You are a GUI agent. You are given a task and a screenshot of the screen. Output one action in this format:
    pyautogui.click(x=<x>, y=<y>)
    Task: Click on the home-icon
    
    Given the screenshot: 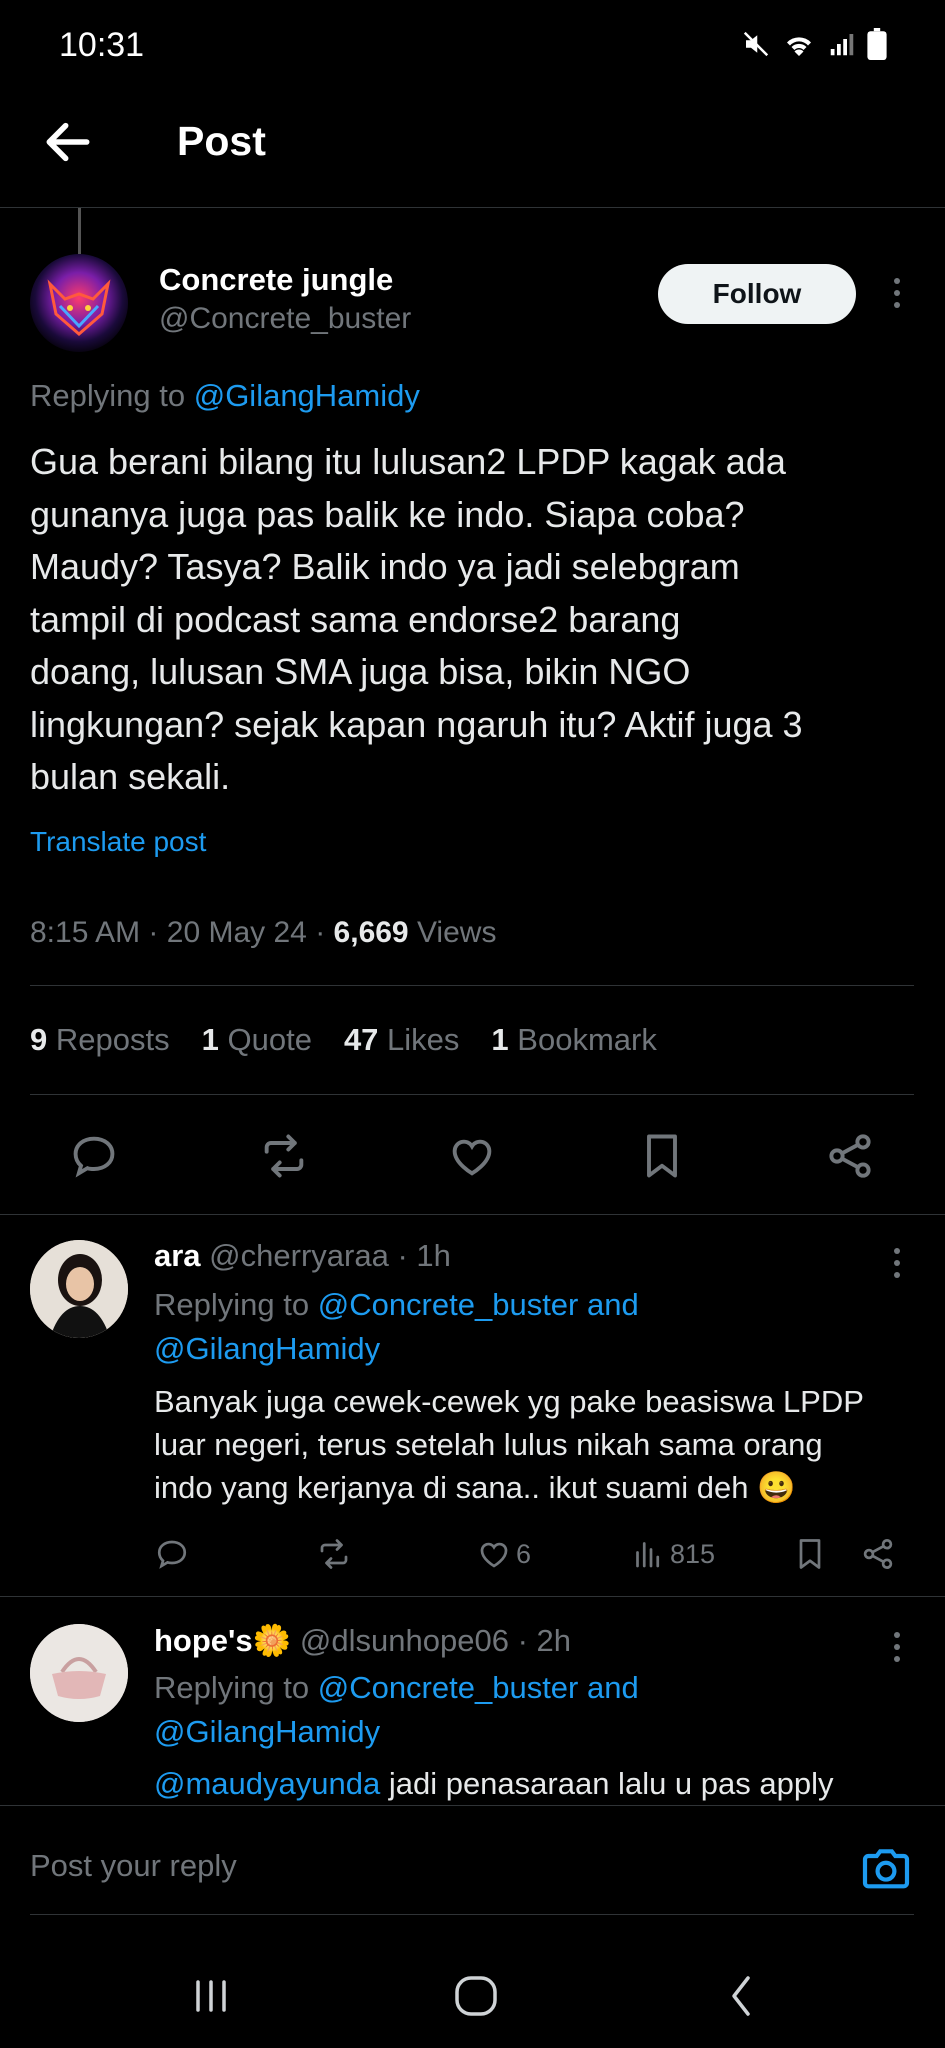 What is the action you would take?
    pyautogui.click(x=476, y=1996)
    